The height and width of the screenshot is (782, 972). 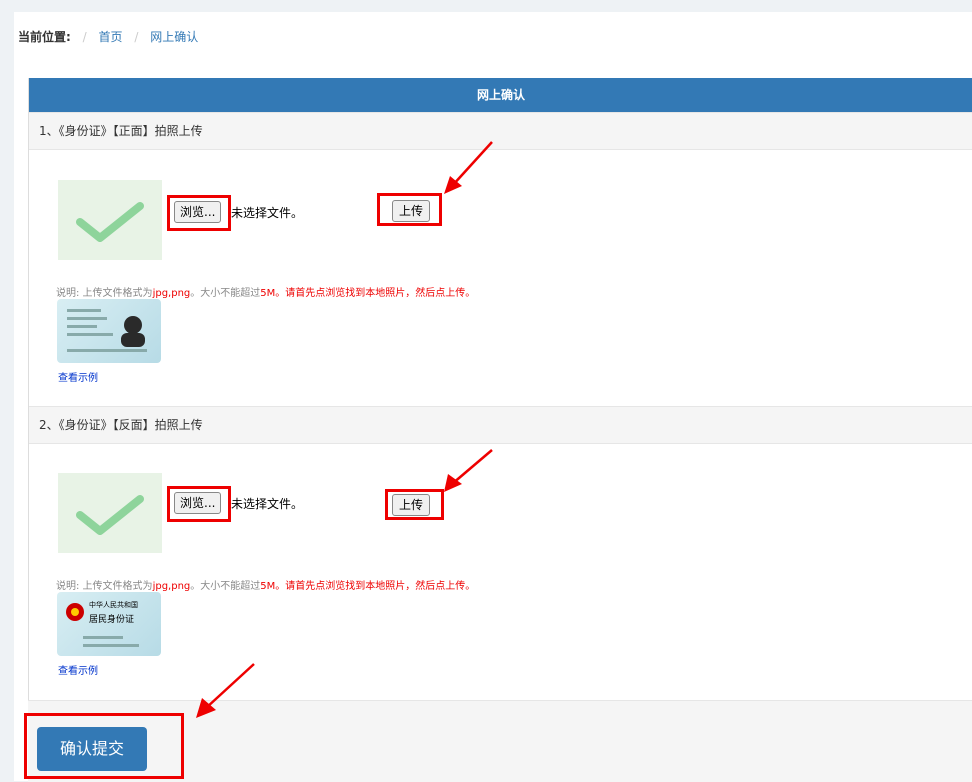 I want to click on top-strip, so click(x=486, y=6).